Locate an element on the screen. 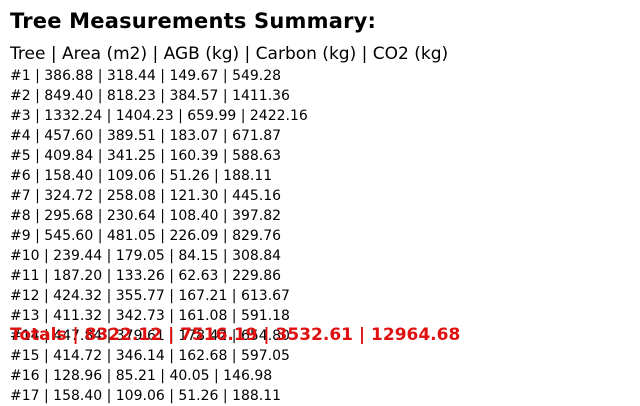  table-row: #11 | 187.20 | 133.26 | 62.63 | 229.86 is located at coordinates (146, 276).